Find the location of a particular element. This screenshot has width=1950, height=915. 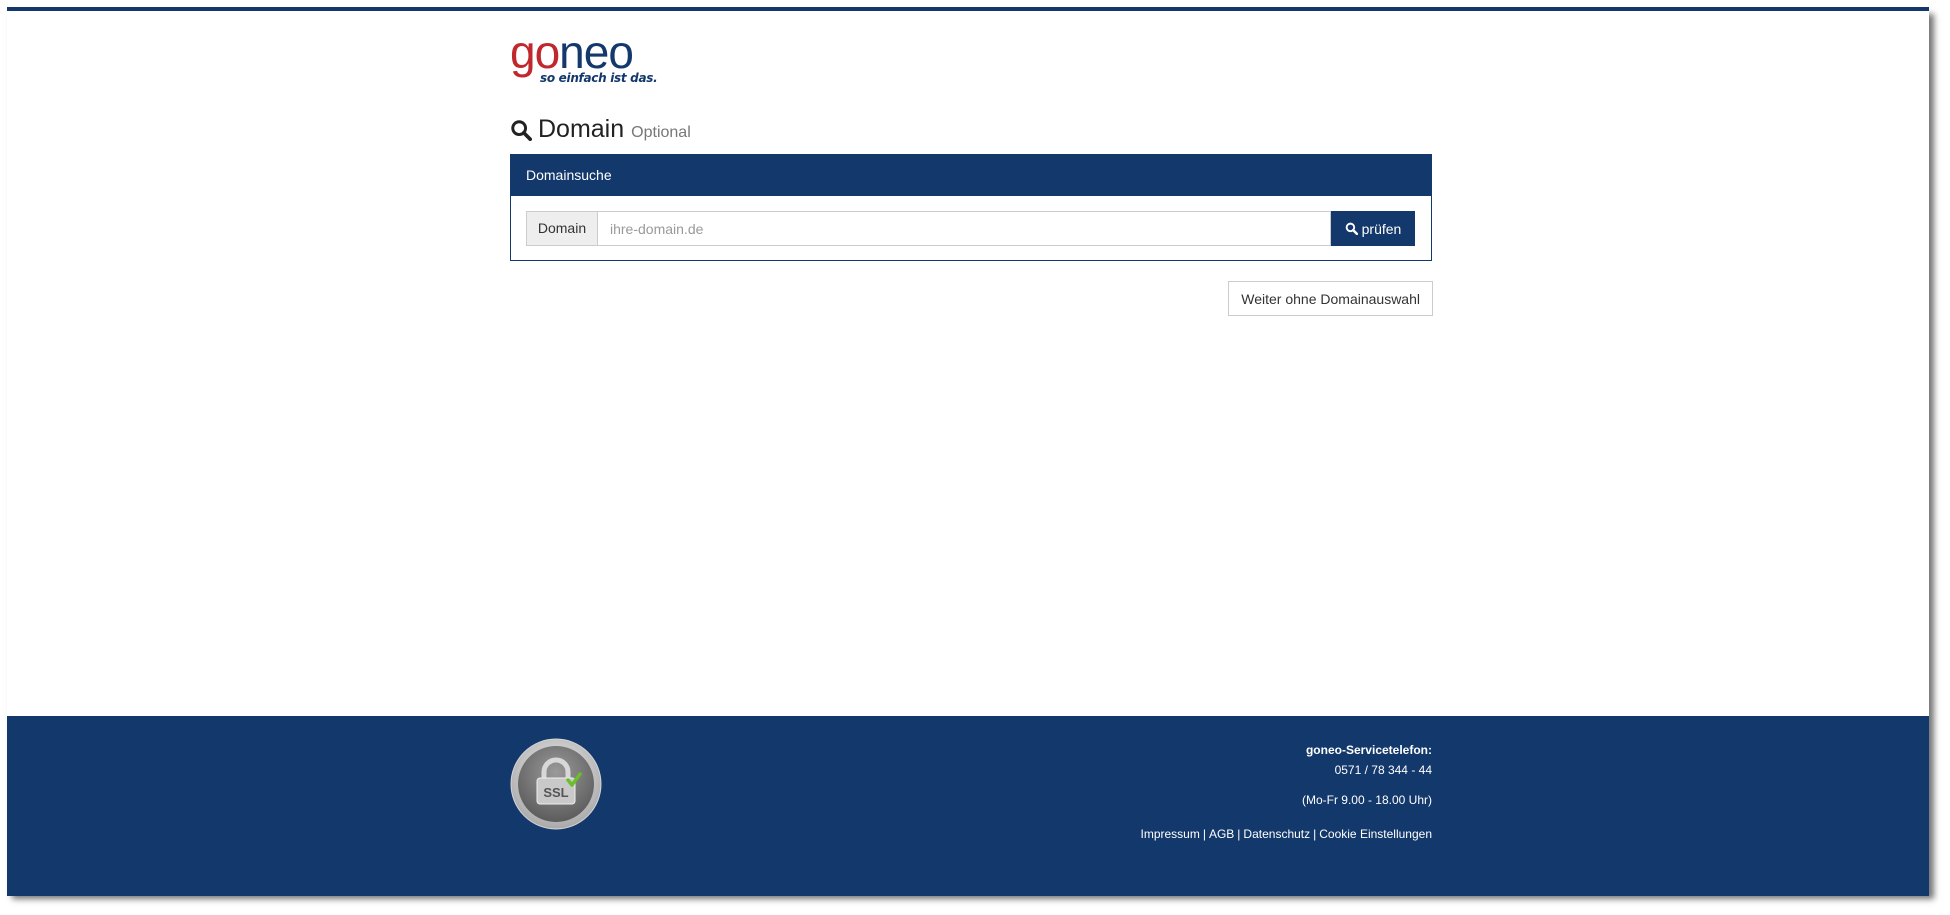

service-phone-number: 0571 / 78 344 - 44 is located at coordinates (1383, 770).